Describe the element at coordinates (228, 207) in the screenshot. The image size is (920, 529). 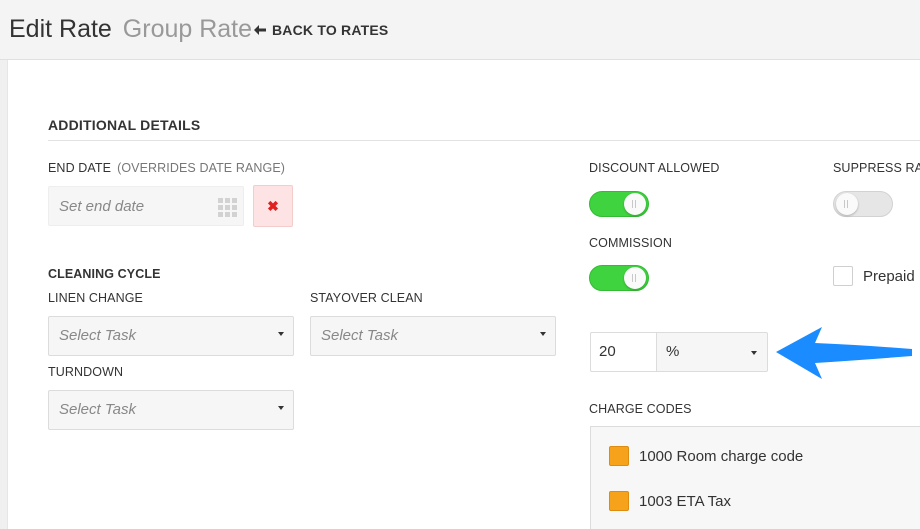
I see `calendar-grid-icon` at that location.